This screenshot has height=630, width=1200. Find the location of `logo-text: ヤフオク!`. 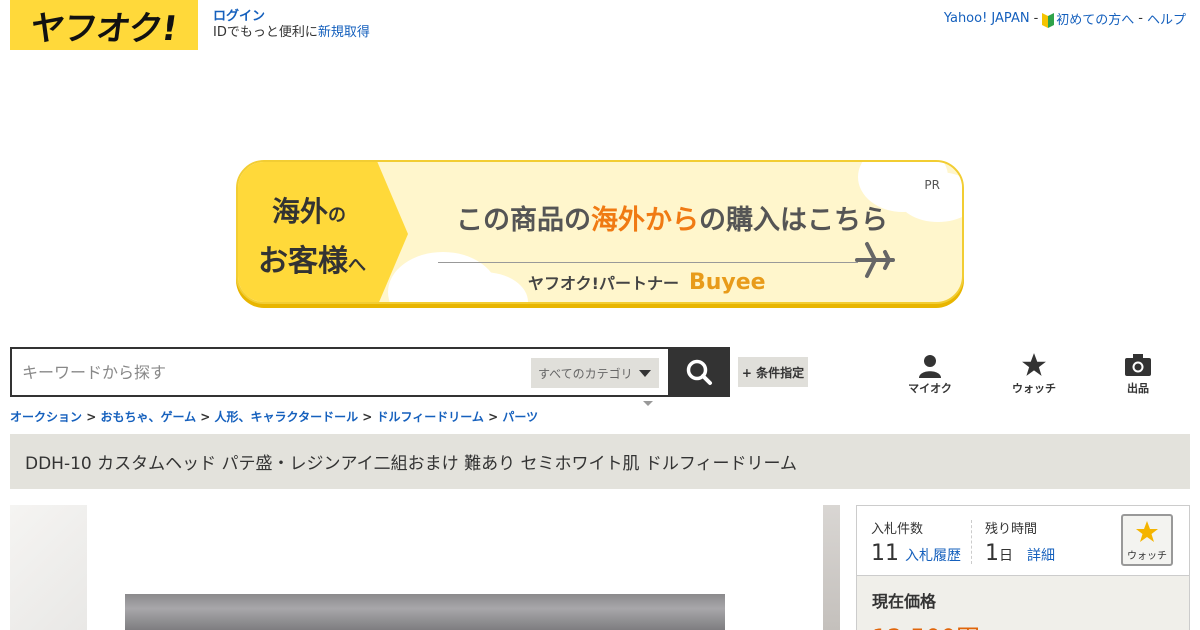

logo-text: ヤフオク! is located at coordinates (103, 28).